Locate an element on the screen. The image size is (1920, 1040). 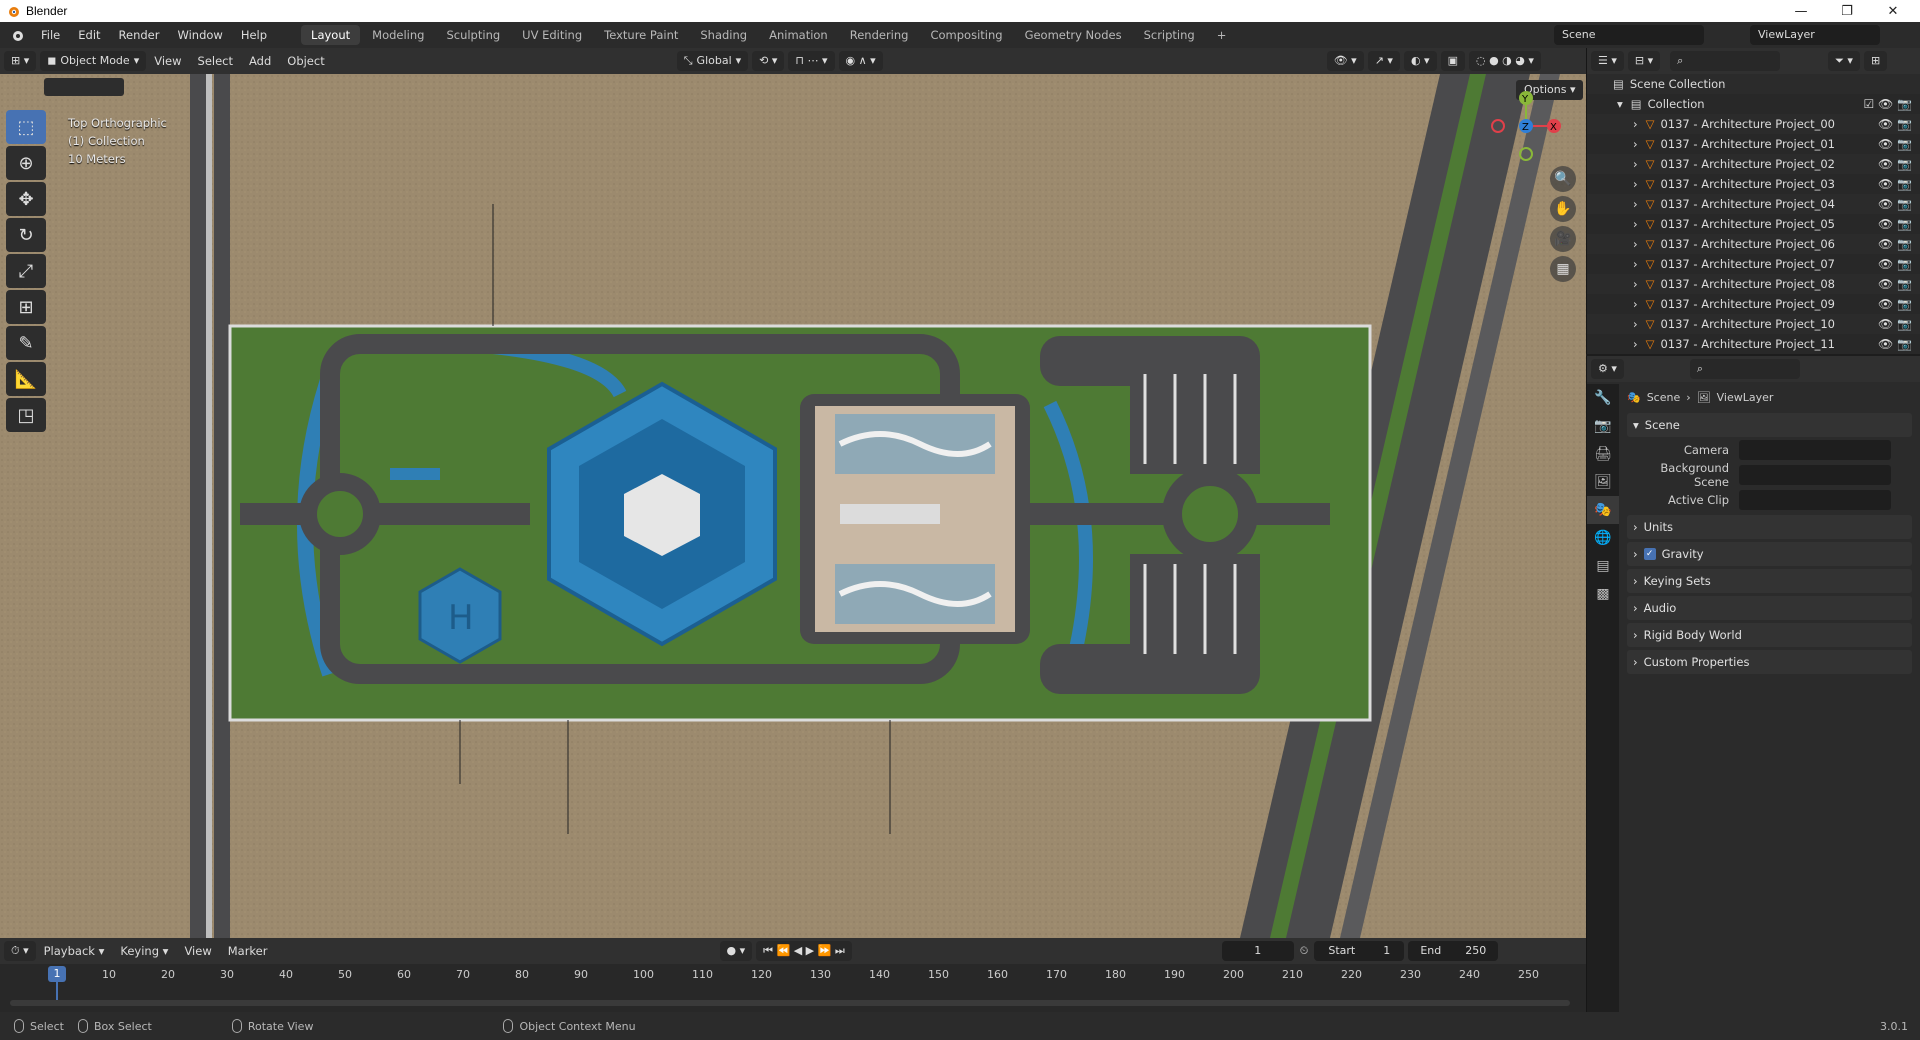
collection-toggles: ☑ 👁 📷 is located at coordinates (1887, 104).